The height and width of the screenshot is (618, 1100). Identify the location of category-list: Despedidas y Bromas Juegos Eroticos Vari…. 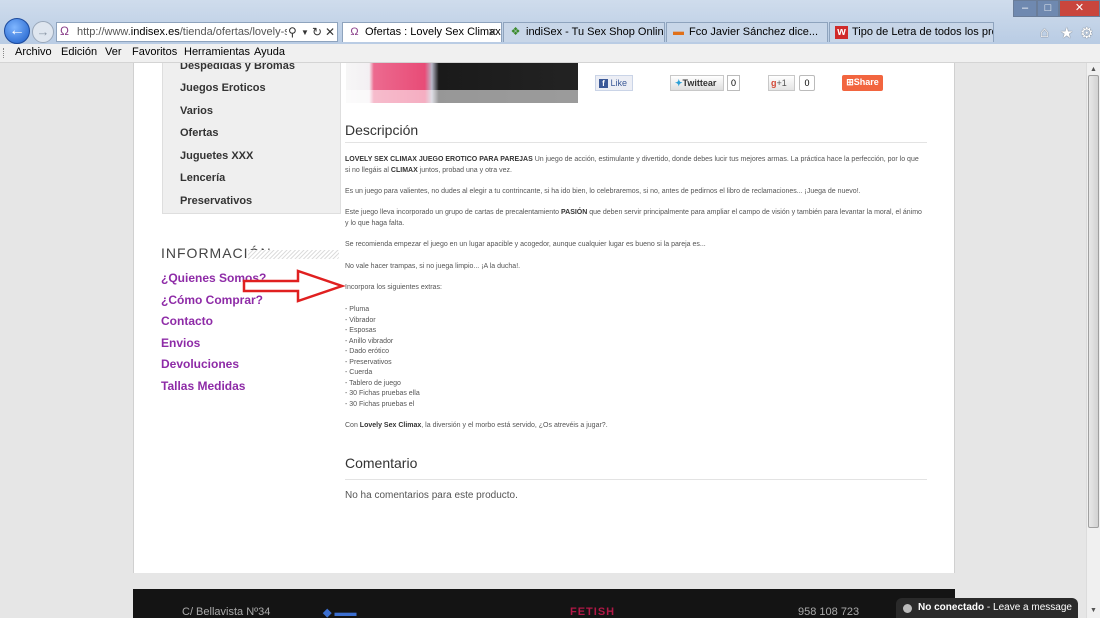
(251, 138).